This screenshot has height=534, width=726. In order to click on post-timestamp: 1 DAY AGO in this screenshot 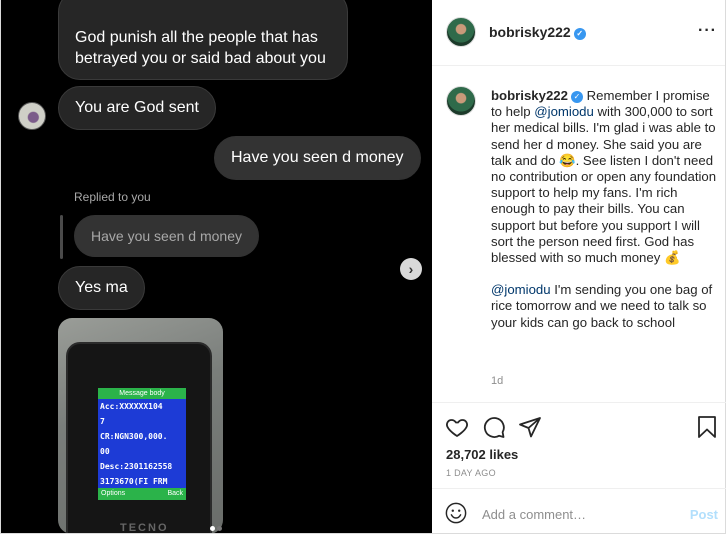, I will do `click(471, 473)`.